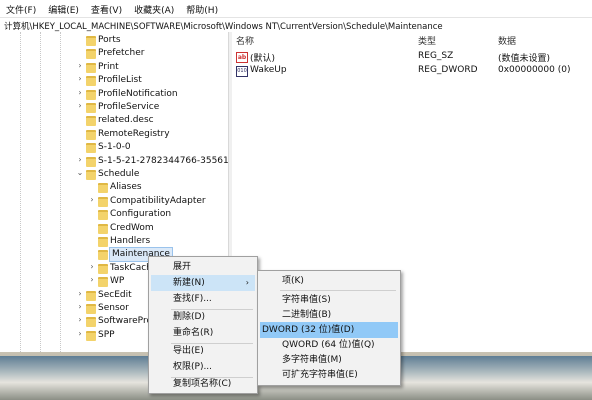 This screenshot has width=592, height=400. Describe the element at coordinates (245, 40) in the screenshot. I see `column-name-header: 名称` at that location.